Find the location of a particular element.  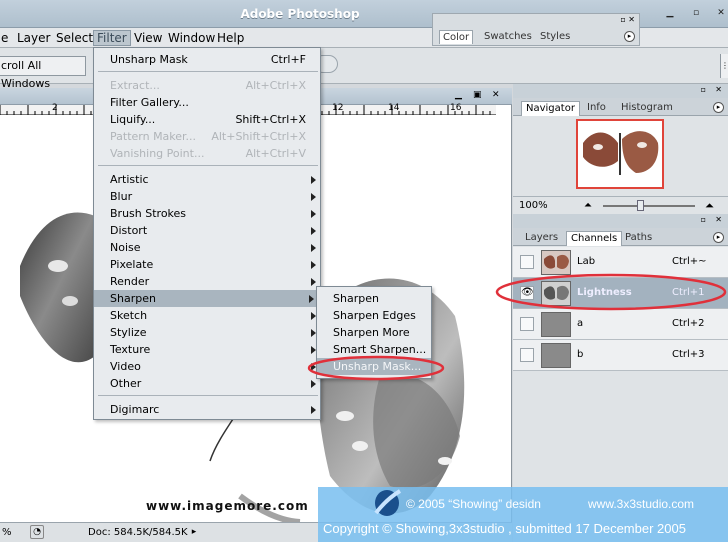

tab-info: Info is located at coordinates (596, 108).